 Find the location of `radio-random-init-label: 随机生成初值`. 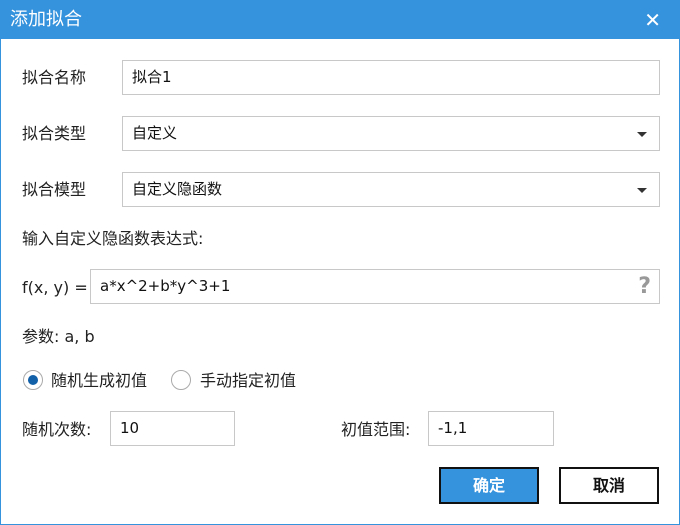

radio-random-init-label: 随机生成初值 is located at coordinates (99, 381).